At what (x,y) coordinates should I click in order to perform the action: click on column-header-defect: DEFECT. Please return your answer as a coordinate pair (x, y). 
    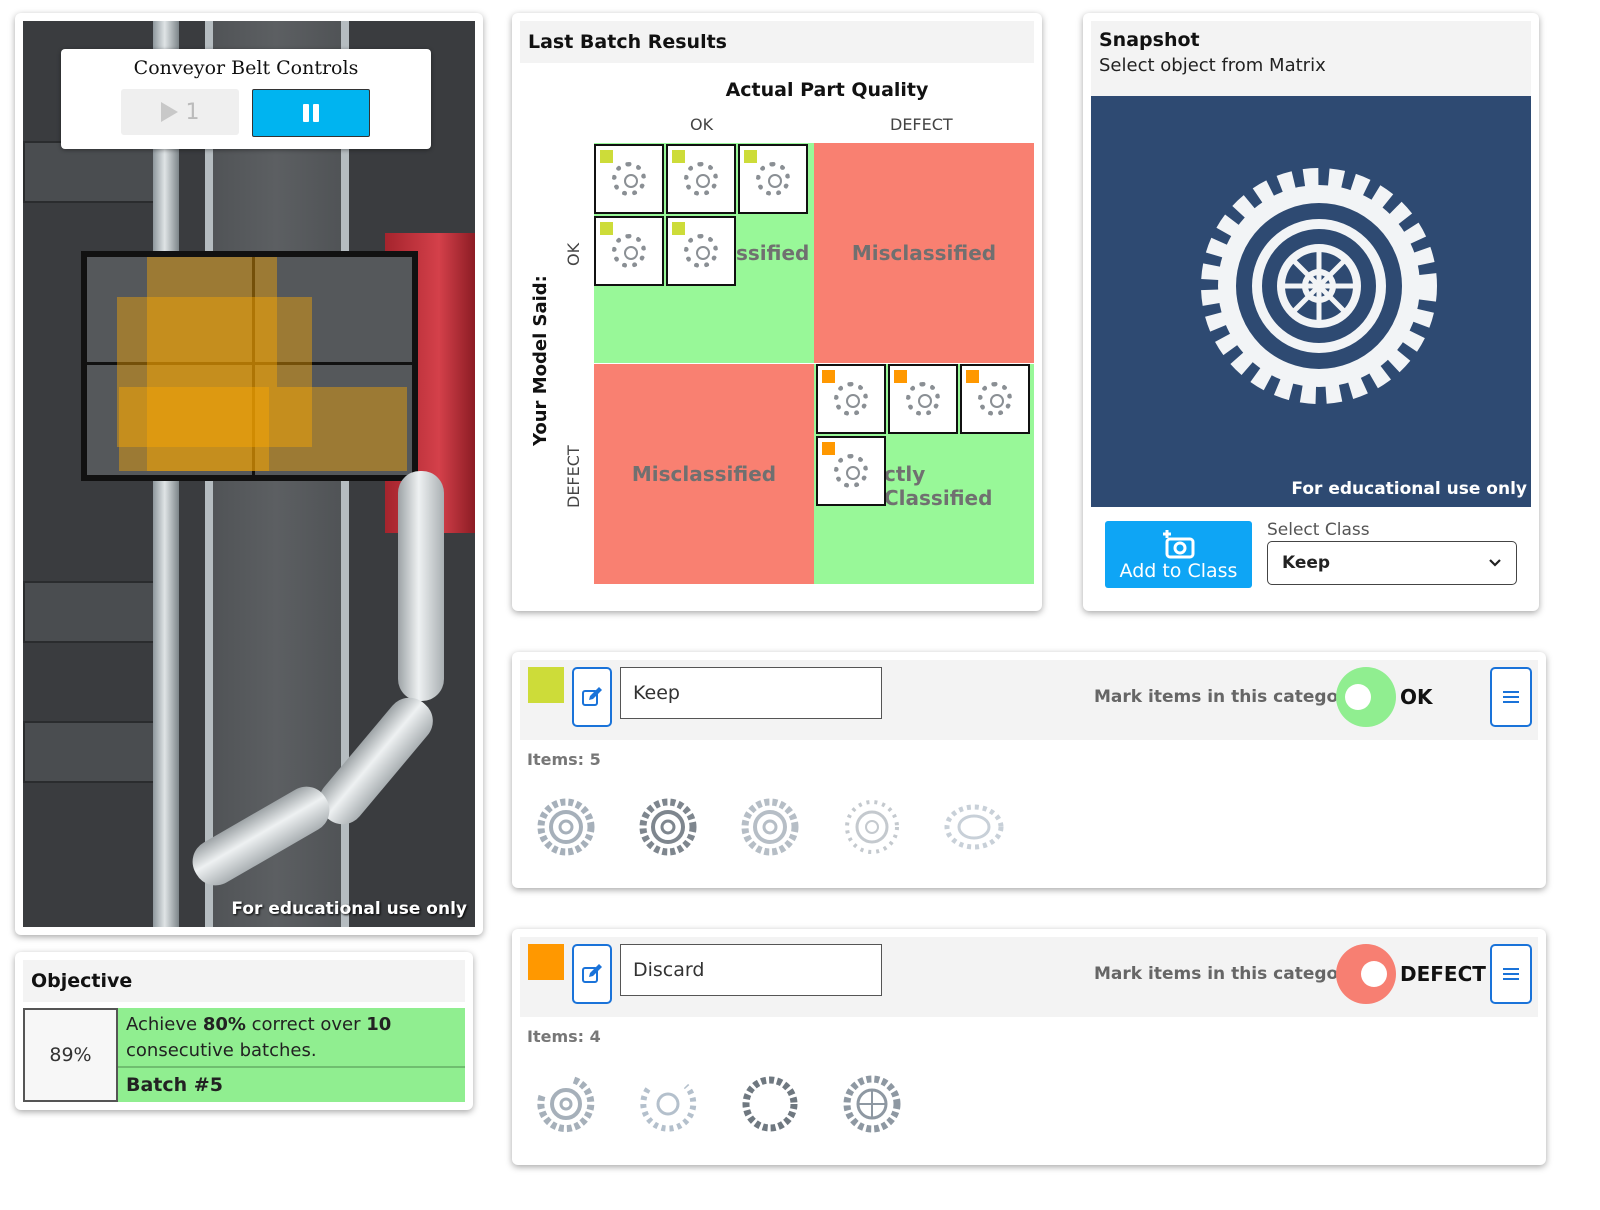
    Looking at the image, I should click on (921, 124).